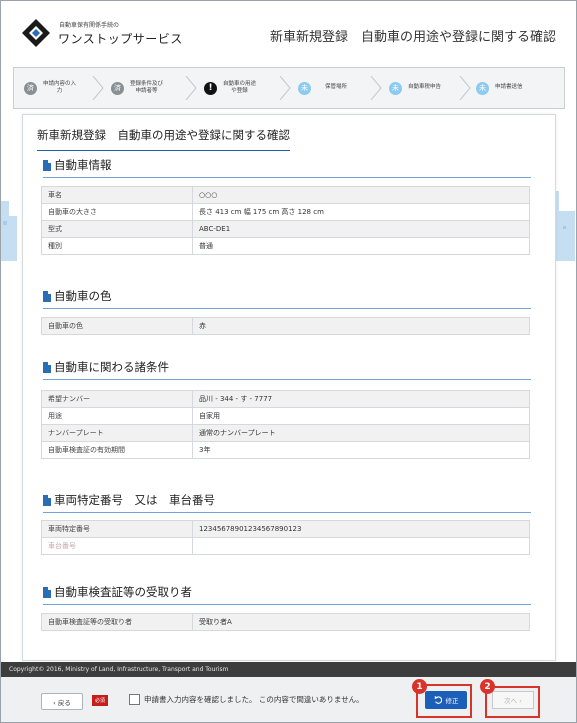 The width and height of the screenshot is (577, 723). Describe the element at coordinates (83, 165) in the screenshot. I see `section-title: 自動車情報` at that location.